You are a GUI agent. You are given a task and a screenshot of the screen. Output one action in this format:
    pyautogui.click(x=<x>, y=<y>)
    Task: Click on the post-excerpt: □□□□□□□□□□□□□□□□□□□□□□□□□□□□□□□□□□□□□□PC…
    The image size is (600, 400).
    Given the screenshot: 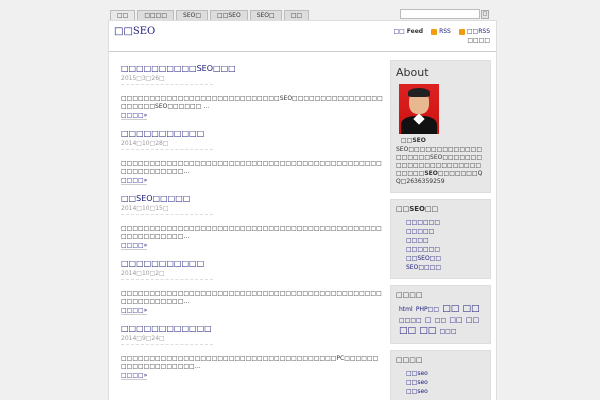 What is the action you would take?
    pyautogui.click(x=250, y=362)
    